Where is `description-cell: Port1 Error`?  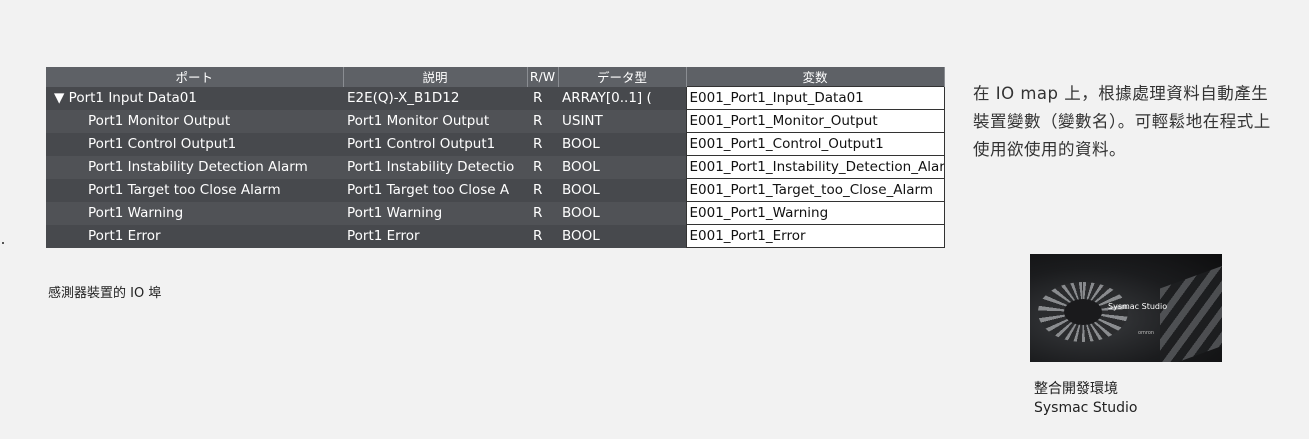
description-cell: Port1 Error is located at coordinates (435, 236).